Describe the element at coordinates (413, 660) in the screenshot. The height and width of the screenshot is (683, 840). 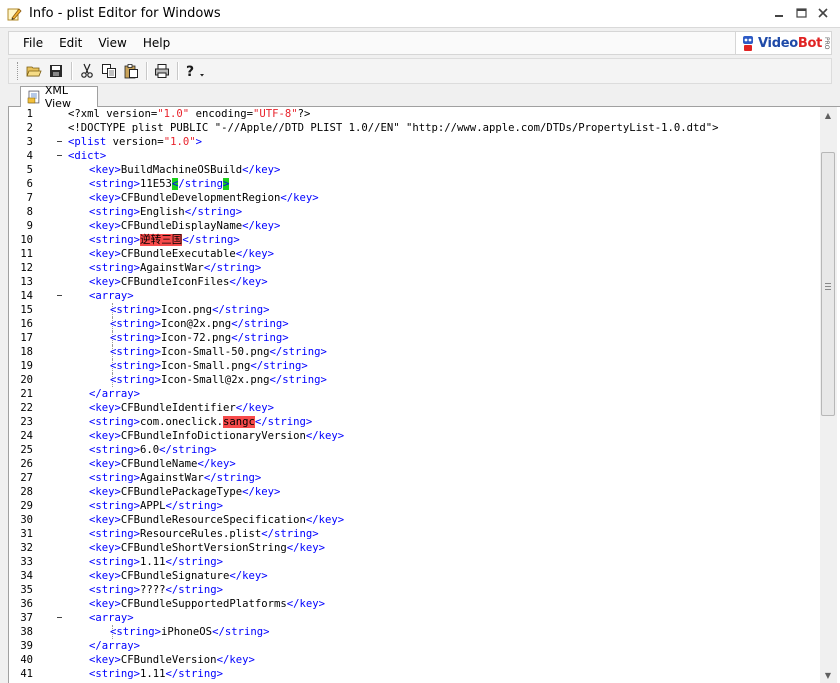
I see `code-line: 40 <key>CFBundleVersion</key>` at that location.